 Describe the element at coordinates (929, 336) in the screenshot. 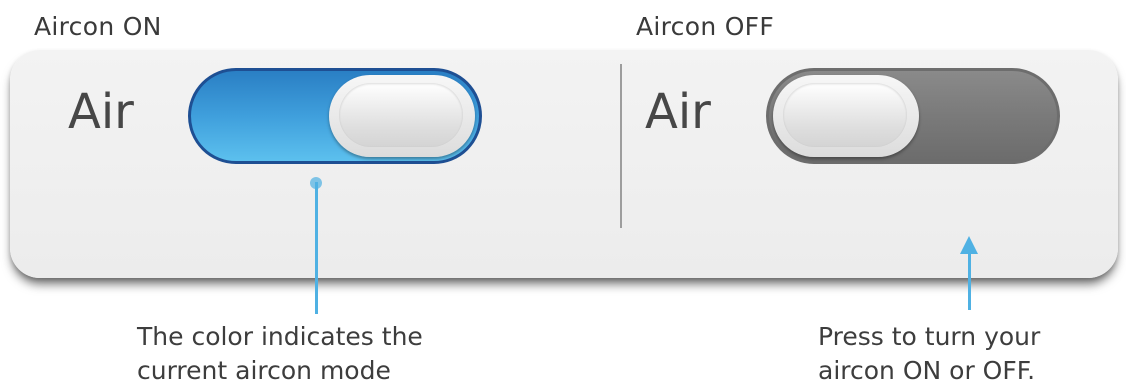

I see `callout-press-line1: Press to turn your` at that location.